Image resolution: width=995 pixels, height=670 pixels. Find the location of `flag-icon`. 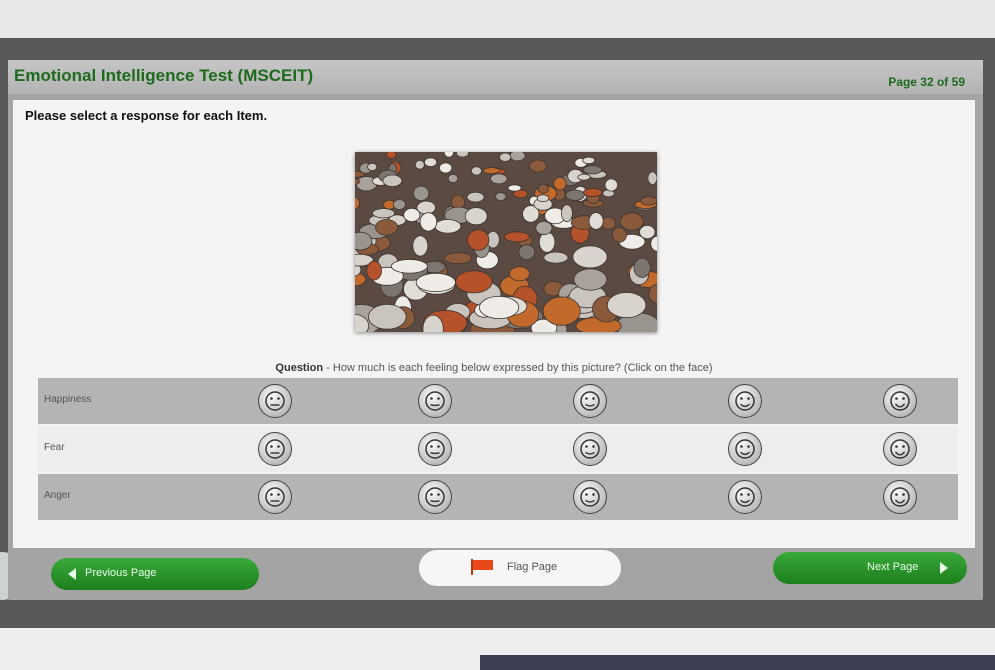

flag-icon is located at coordinates (482, 567).